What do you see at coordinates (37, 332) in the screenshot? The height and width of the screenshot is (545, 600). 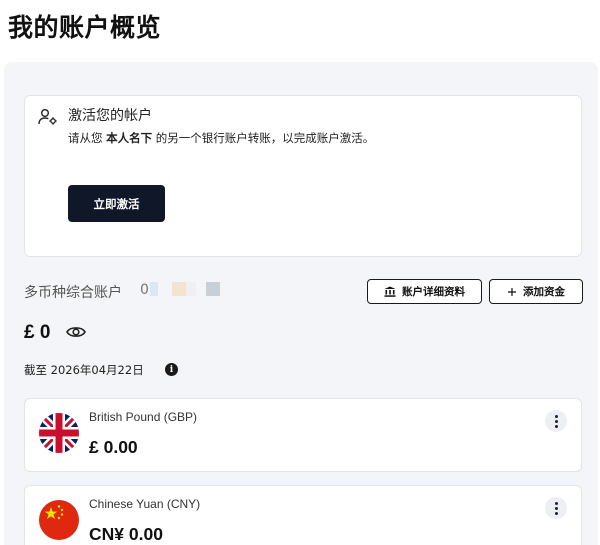 I see `total-balance: £ 0` at bounding box center [37, 332].